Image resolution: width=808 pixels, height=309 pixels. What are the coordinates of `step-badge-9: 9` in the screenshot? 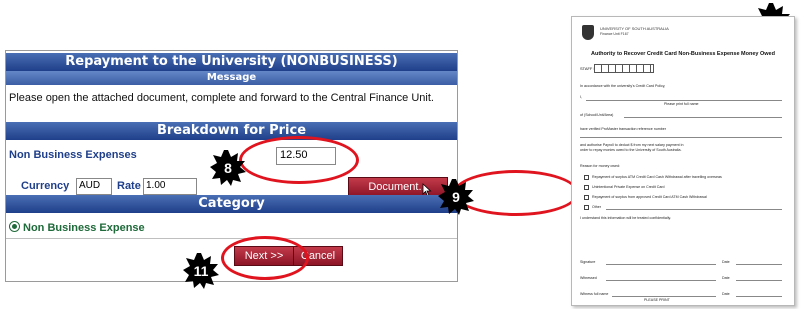 It's located at (456, 197).